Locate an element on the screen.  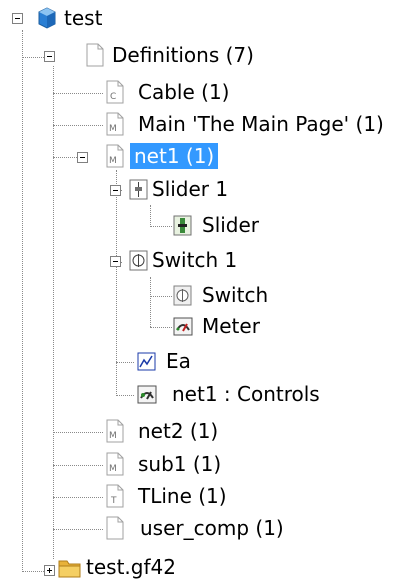
svg-text: C is located at coordinates (113, 97).